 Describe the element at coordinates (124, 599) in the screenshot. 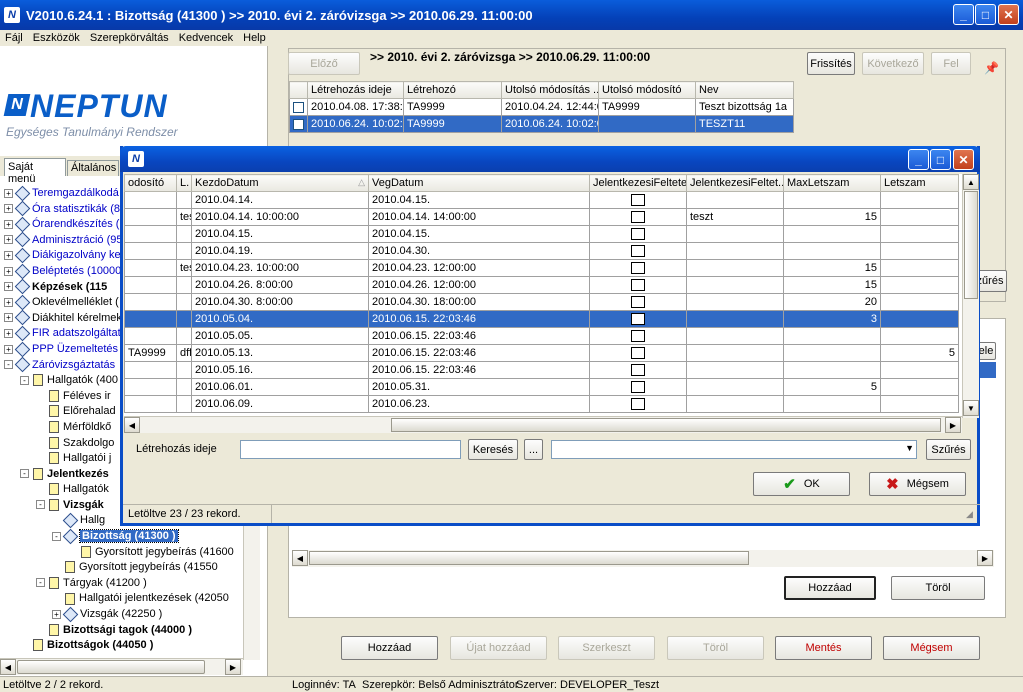

I see `tree-item: Hallgatói jelentkezések (42050` at that location.